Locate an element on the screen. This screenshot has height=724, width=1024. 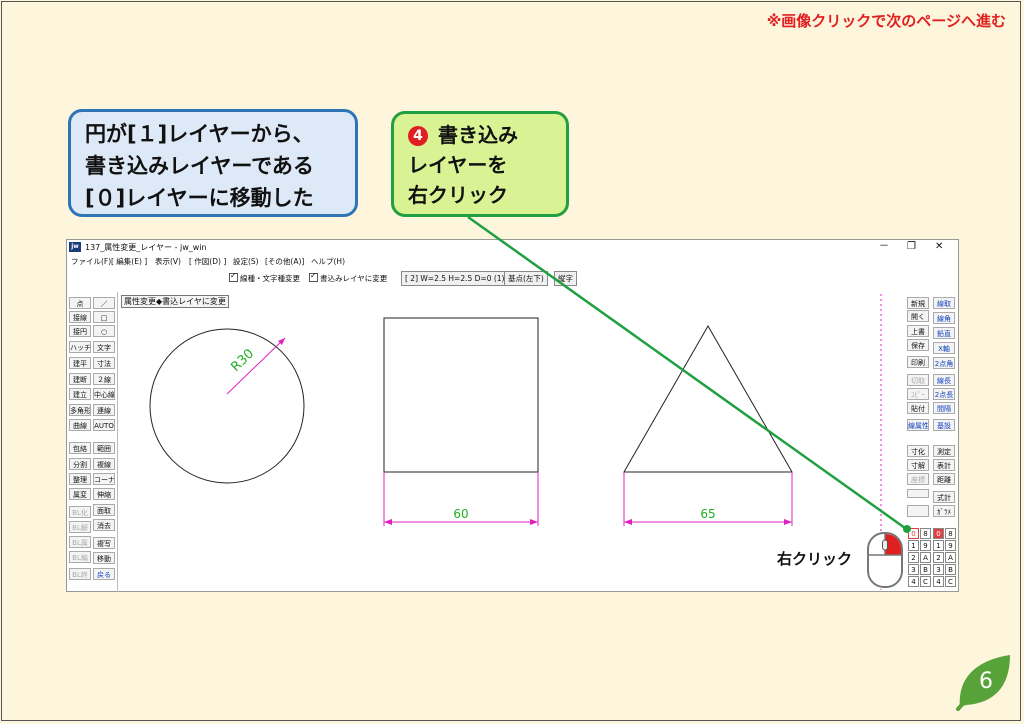
tool-build-elevation: 建立 is located at coordinates (80, 394).